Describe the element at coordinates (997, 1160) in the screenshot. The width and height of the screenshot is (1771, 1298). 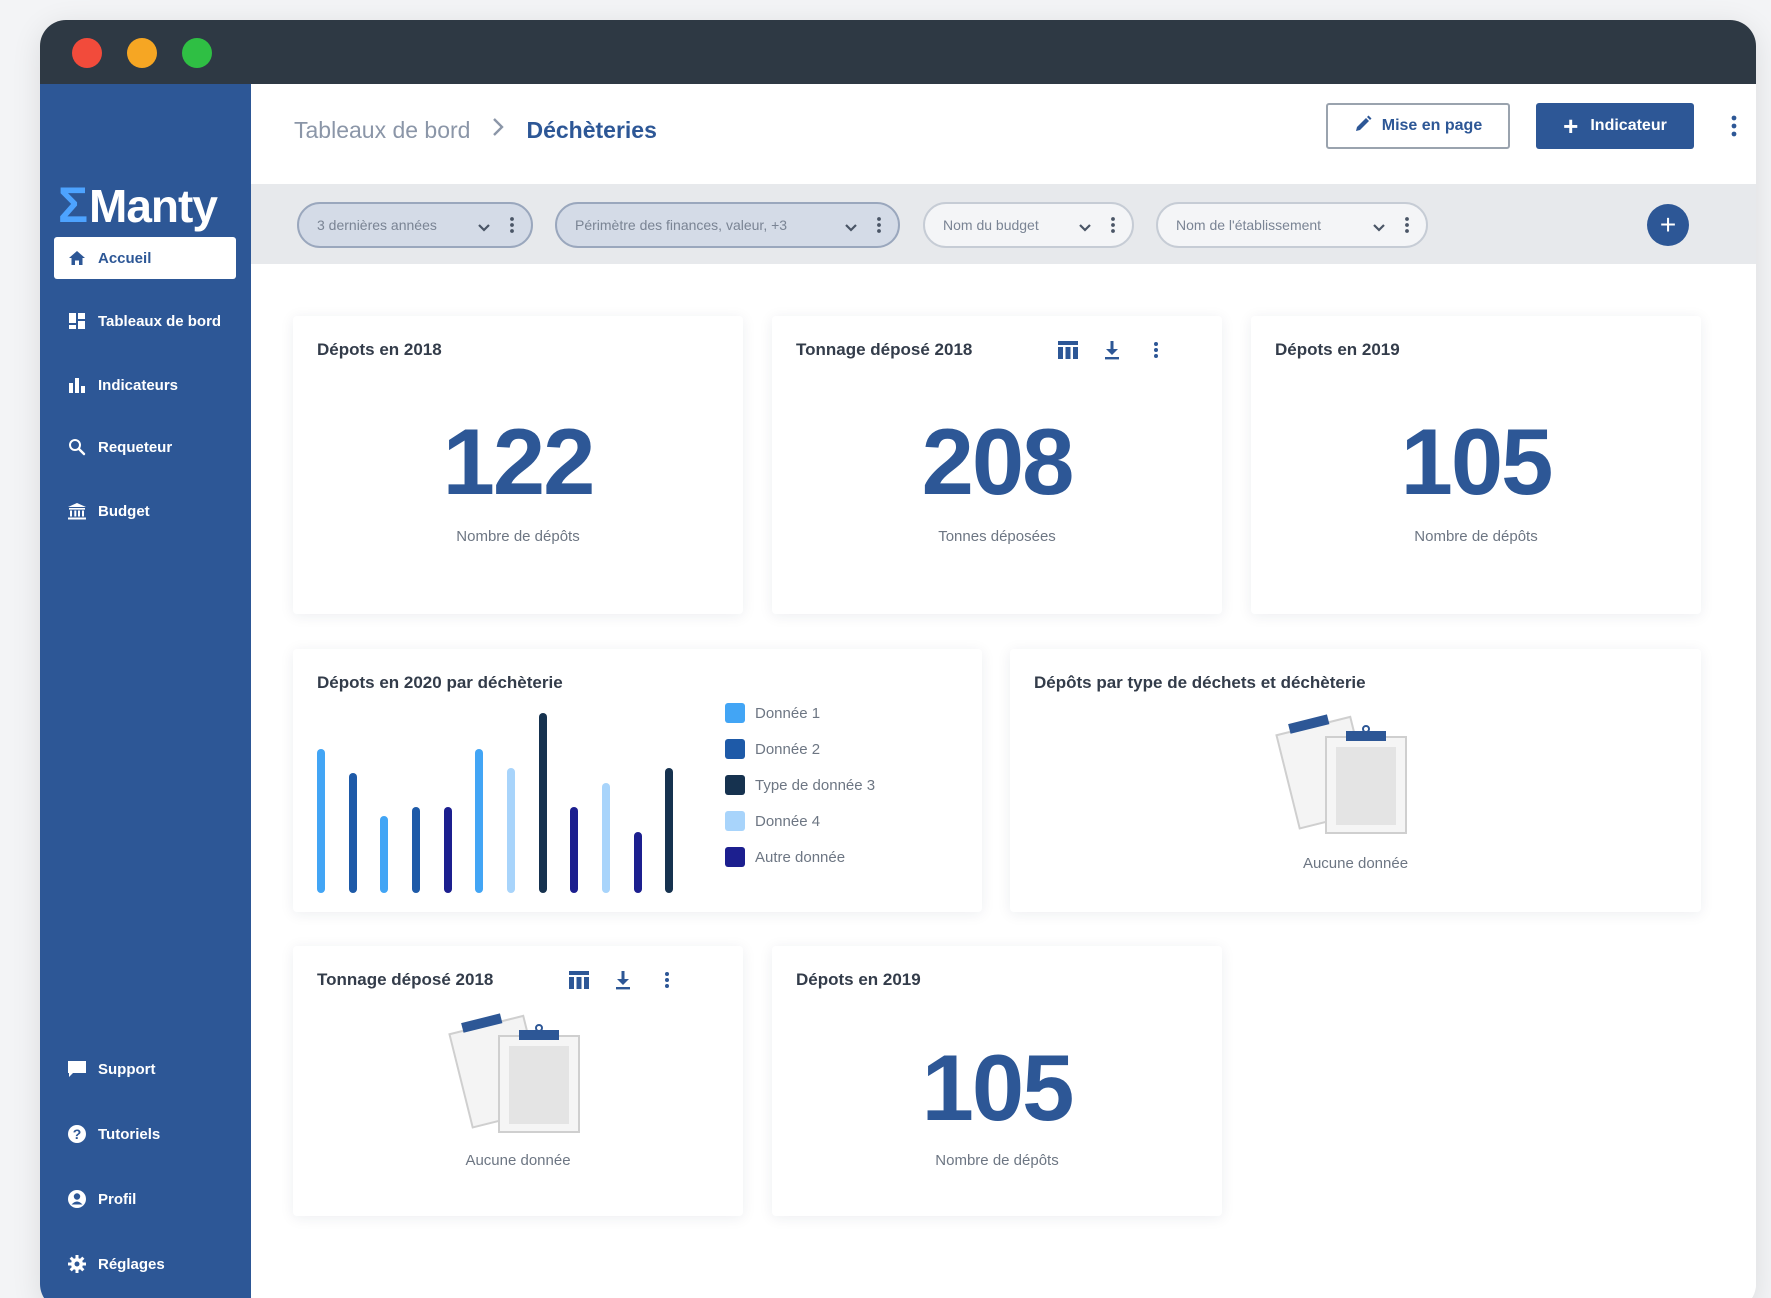
I see `kpi-label: Nombre de dépôts` at that location.